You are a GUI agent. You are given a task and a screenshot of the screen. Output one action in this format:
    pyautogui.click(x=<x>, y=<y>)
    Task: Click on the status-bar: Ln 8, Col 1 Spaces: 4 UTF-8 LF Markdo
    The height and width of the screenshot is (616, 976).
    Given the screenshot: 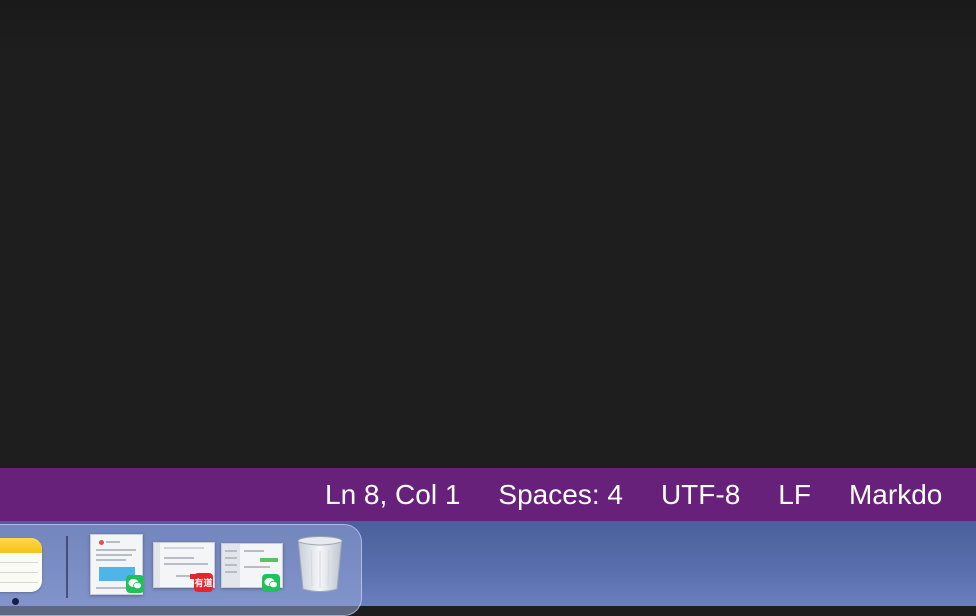 What is the action you would take?
    pyautogui.click(x=488, y=494)
    